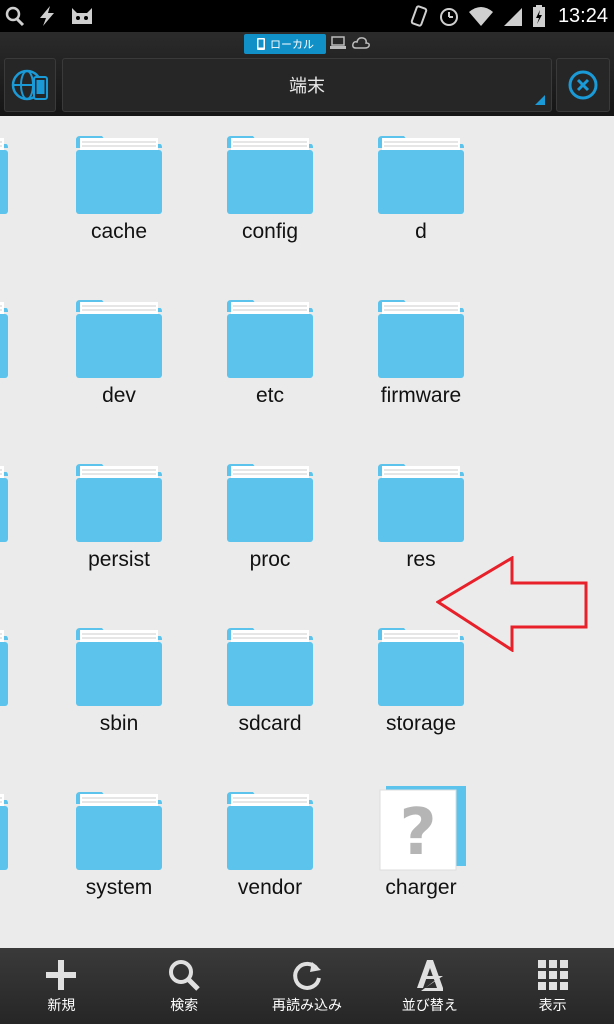  I want to click on folder-item: sbin, so click(119, 683).